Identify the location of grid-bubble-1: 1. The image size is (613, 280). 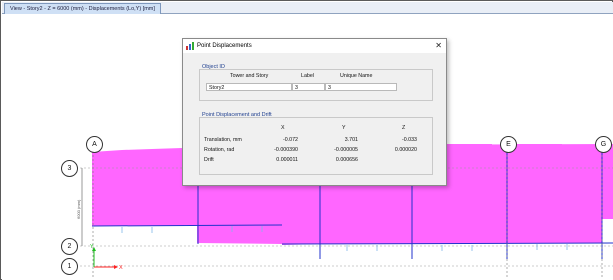
(69, 266).